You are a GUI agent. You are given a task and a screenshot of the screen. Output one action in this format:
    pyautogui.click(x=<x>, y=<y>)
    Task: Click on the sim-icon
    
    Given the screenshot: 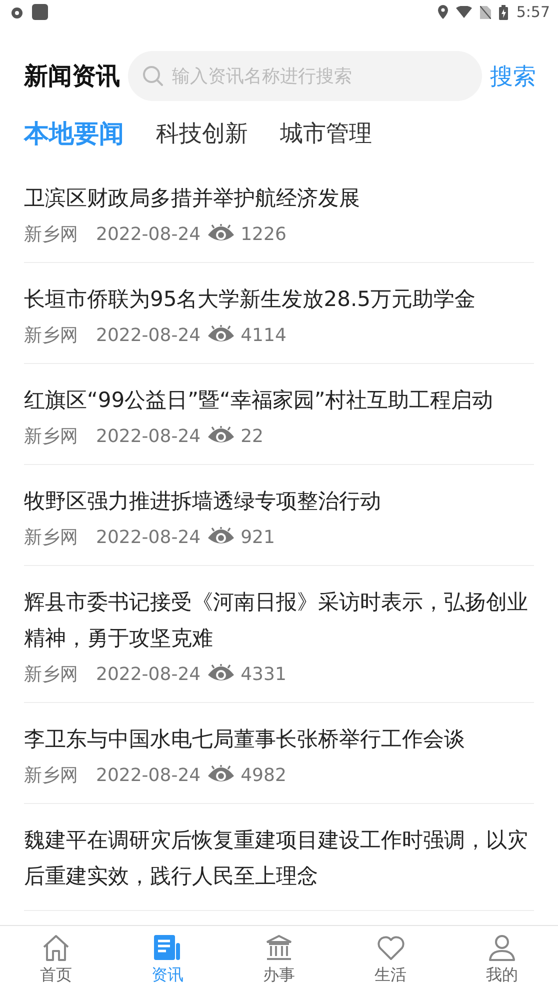 What is the action you would take?
    pyautogui.click(x=486, y=12)
    